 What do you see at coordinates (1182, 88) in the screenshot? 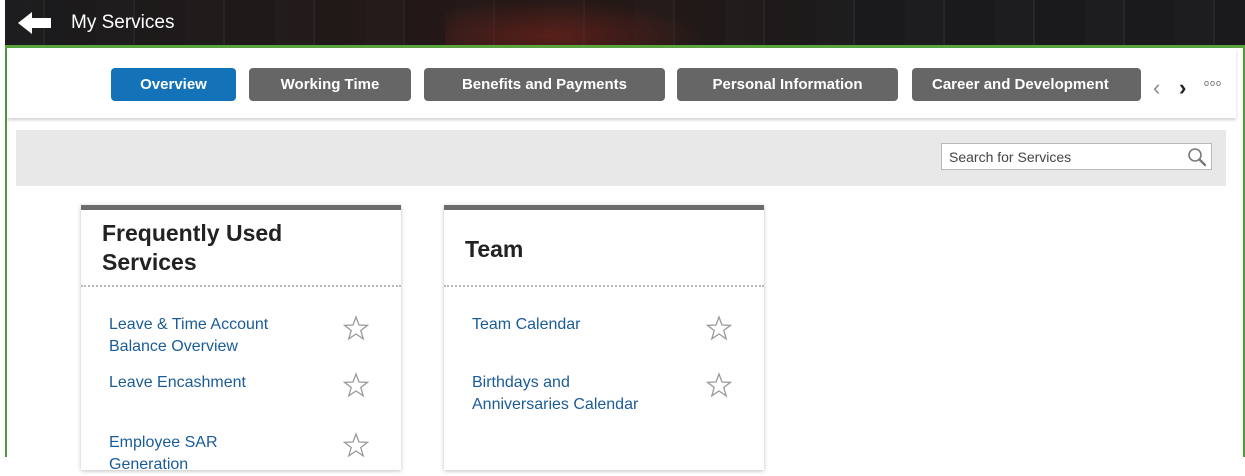
I see `tab-next-icon: ›` at bounding box center [1182, 88].